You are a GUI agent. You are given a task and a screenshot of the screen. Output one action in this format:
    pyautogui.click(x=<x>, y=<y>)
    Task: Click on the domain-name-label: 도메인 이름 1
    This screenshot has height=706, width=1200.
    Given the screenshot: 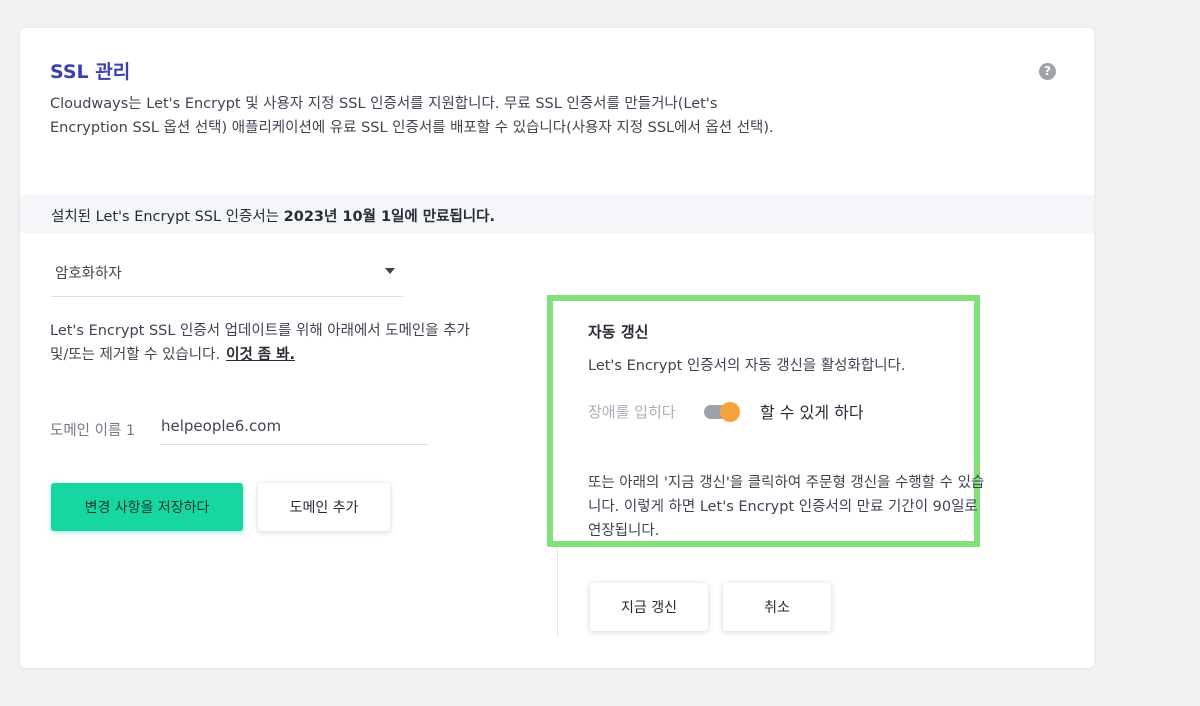 What is the action you would take?
    pyautogui.click(x=93, y=431)
    